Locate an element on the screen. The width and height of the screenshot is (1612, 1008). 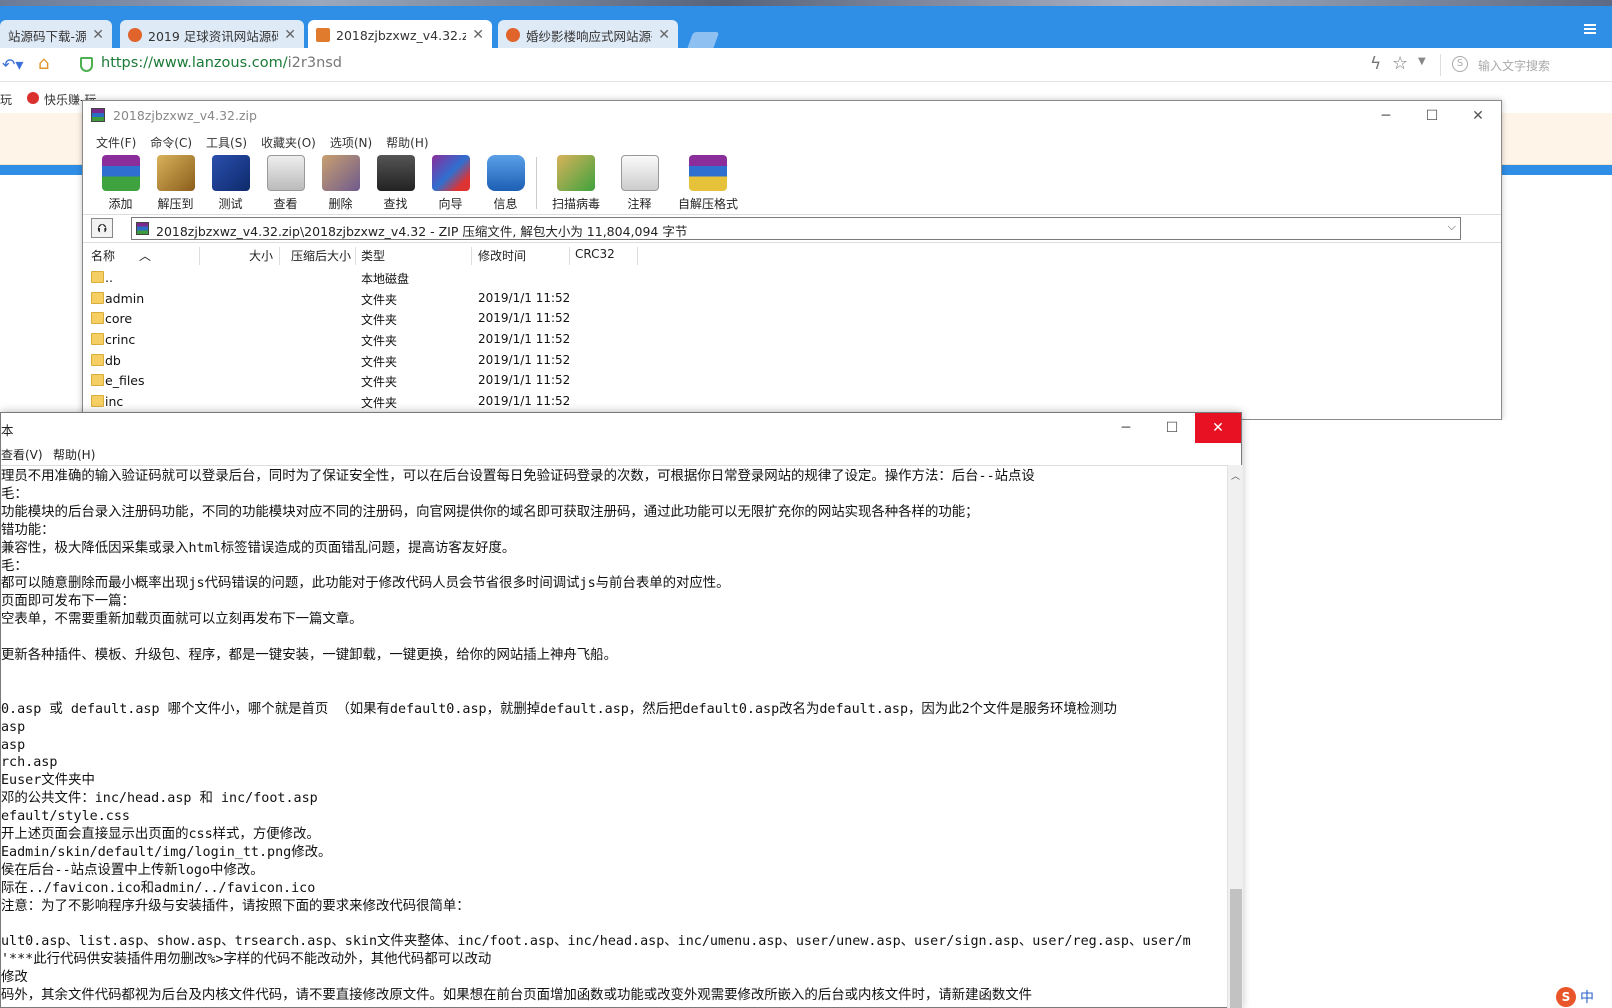
menu-view: 查看(V) is located at coordinates (22, 454).